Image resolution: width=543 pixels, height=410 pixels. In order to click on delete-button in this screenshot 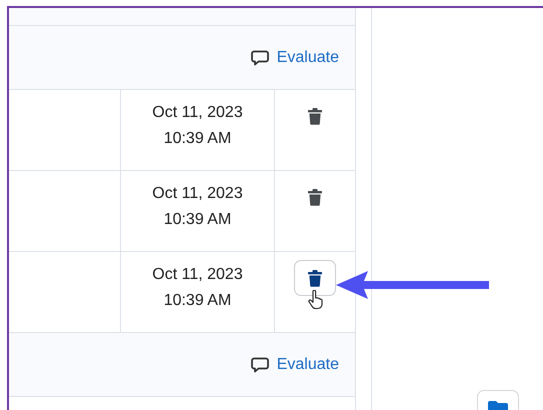, I will do `click(315, 278)`.